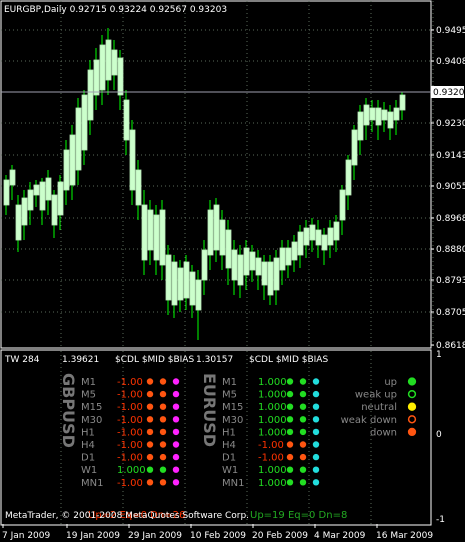 The image size is (465, 542). What do you see at coordinates (450, 31) in the screenshot?
I see `price-axis-label: 0.94955` at bounding box center [450, 31].